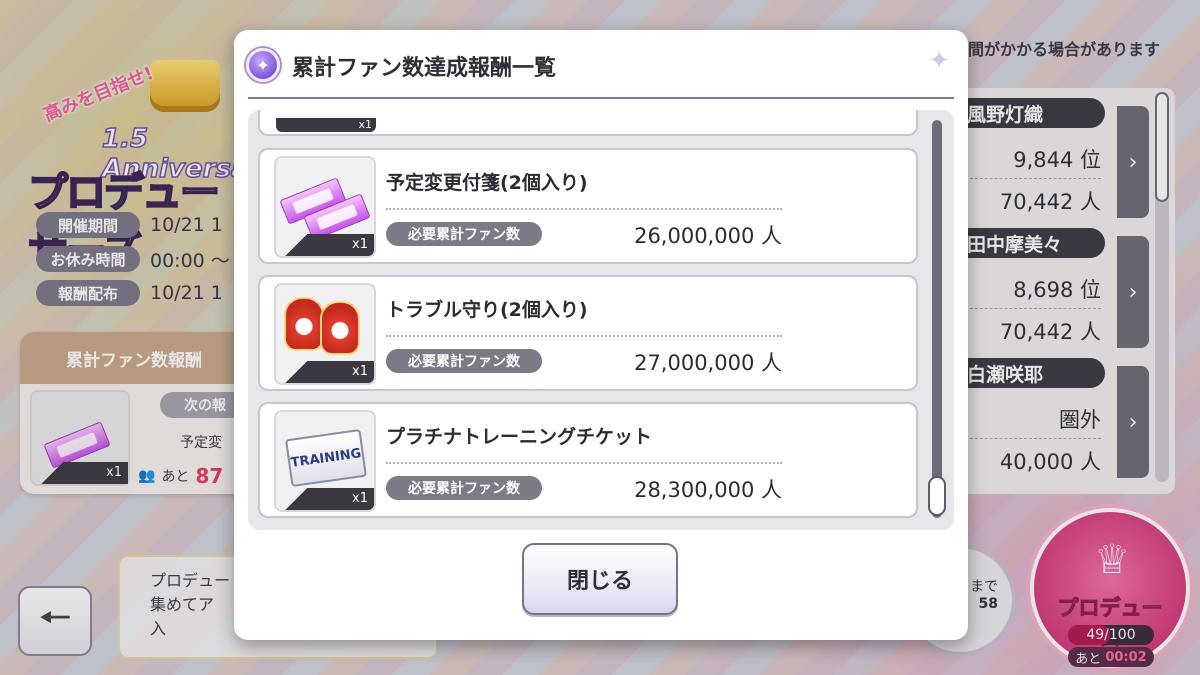 The height and width of the screenshot is (675, 1200). I want to click on reward-thumbnail: TRAINING x1, so click(325, 461).